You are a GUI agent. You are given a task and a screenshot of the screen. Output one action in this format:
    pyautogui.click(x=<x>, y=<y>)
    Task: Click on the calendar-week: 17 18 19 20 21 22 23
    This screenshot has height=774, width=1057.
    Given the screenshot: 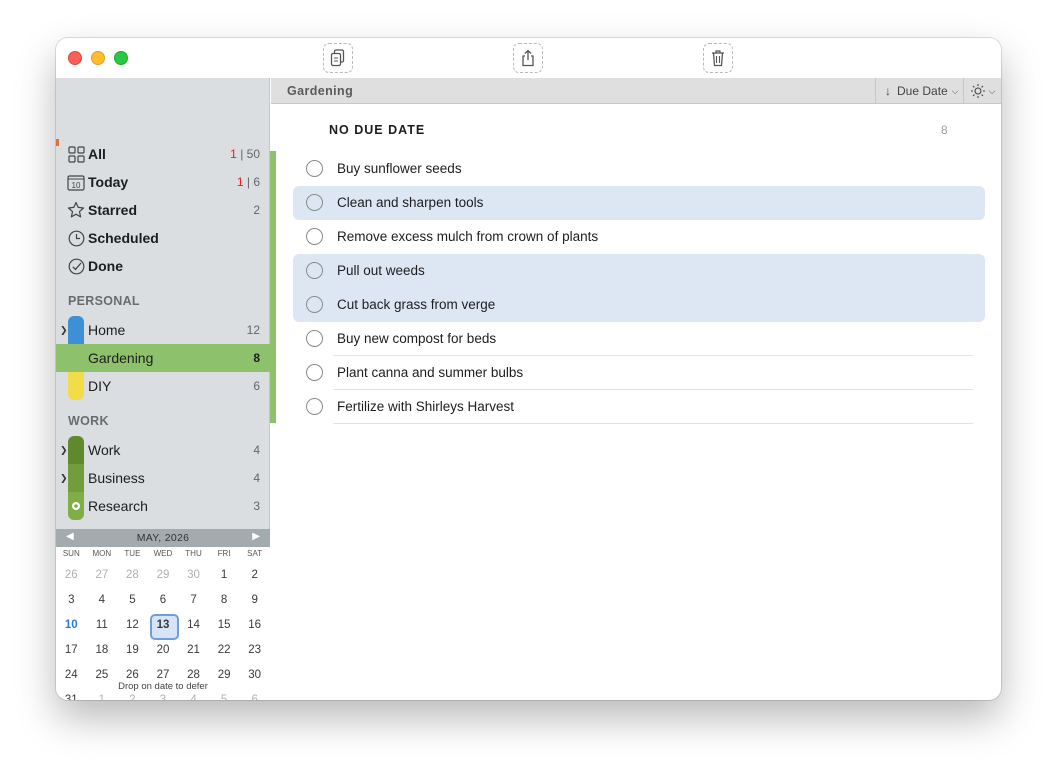 What is the action you would take?
    pyautogui.click(x=163, y=652)
    